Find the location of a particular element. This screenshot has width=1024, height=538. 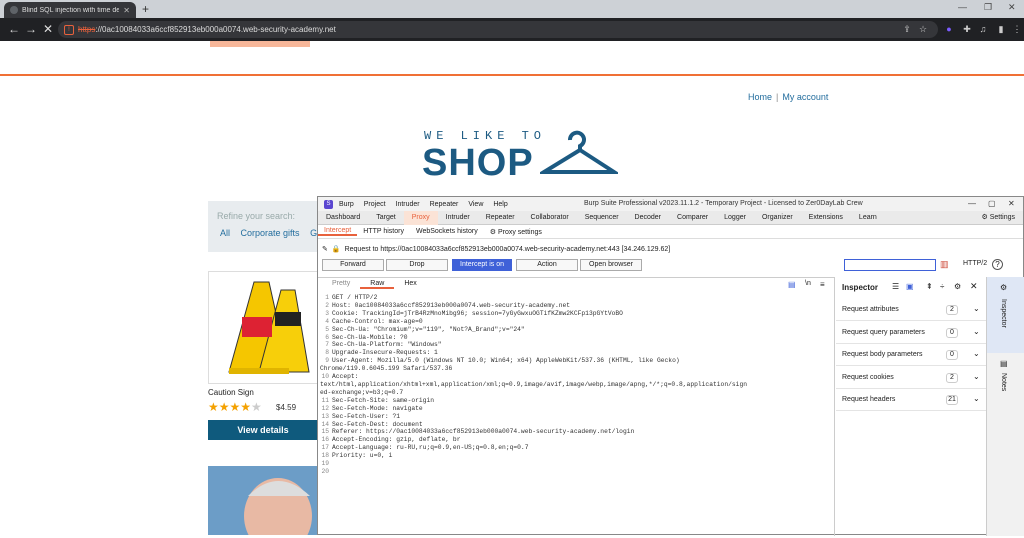

tab-sequencer: Sequencer is located at coordinates (602, 218).